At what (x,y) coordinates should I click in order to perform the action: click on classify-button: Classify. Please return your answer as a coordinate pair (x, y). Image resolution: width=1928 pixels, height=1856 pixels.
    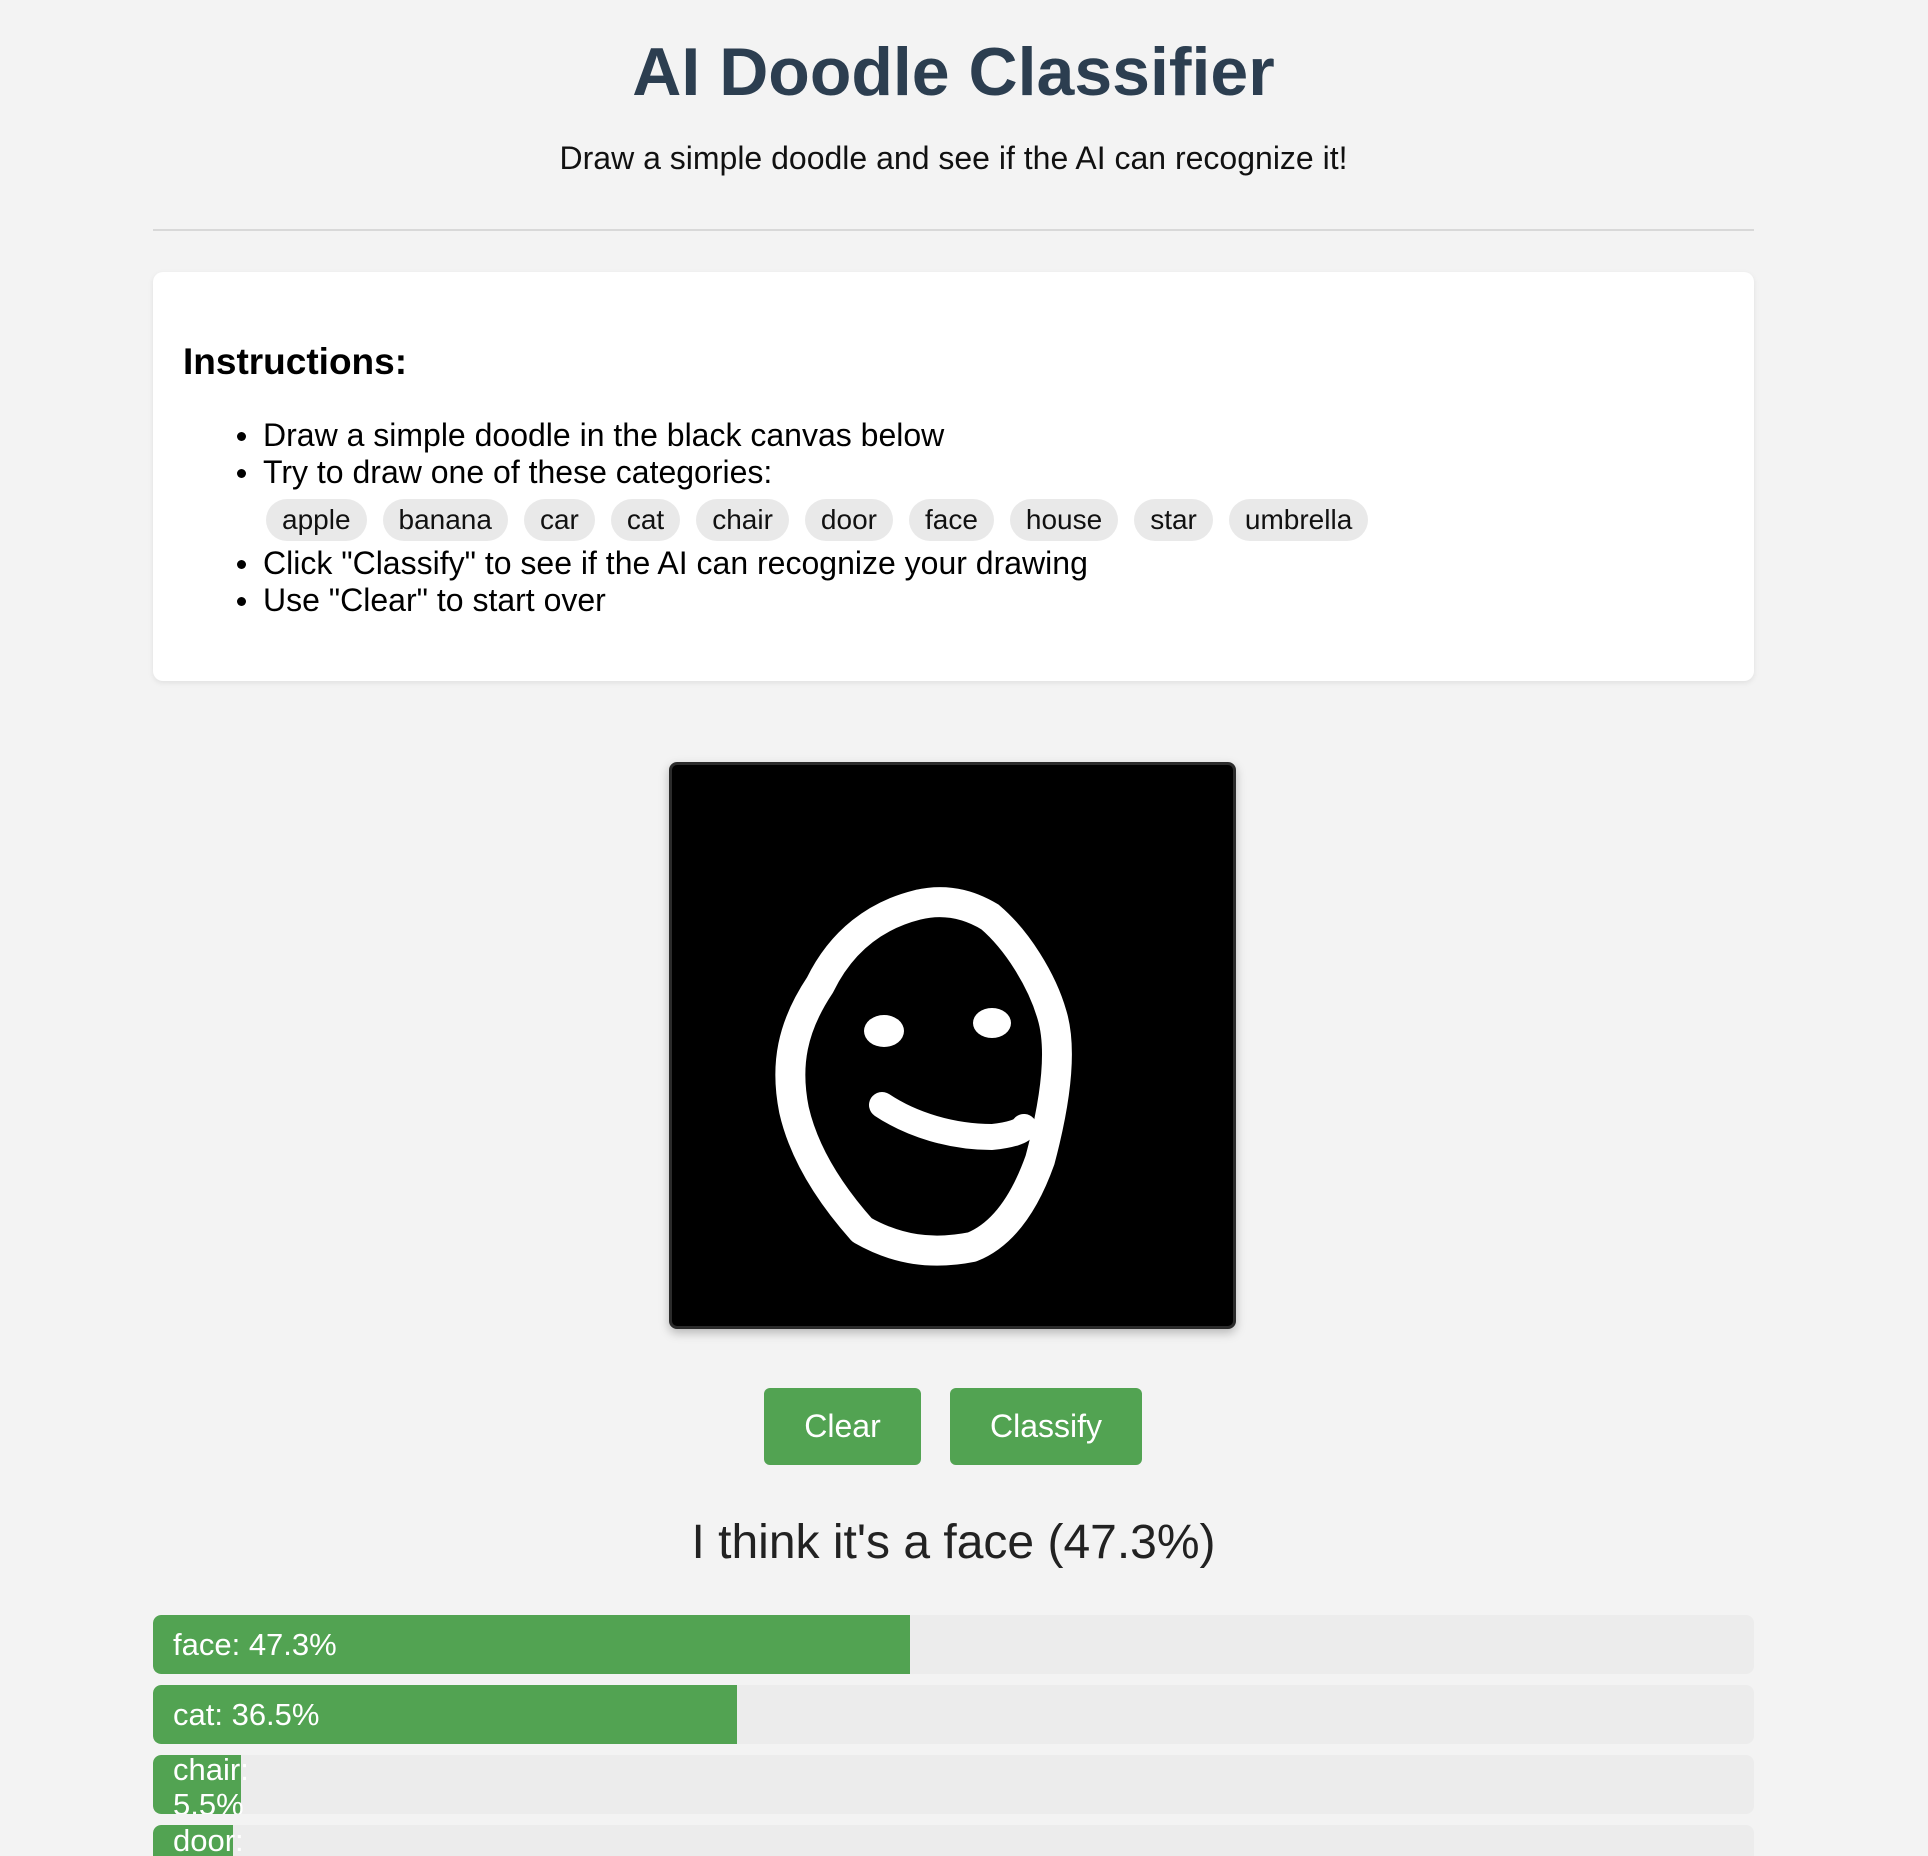
    Looking at the image, I should click on (1046, 1426).